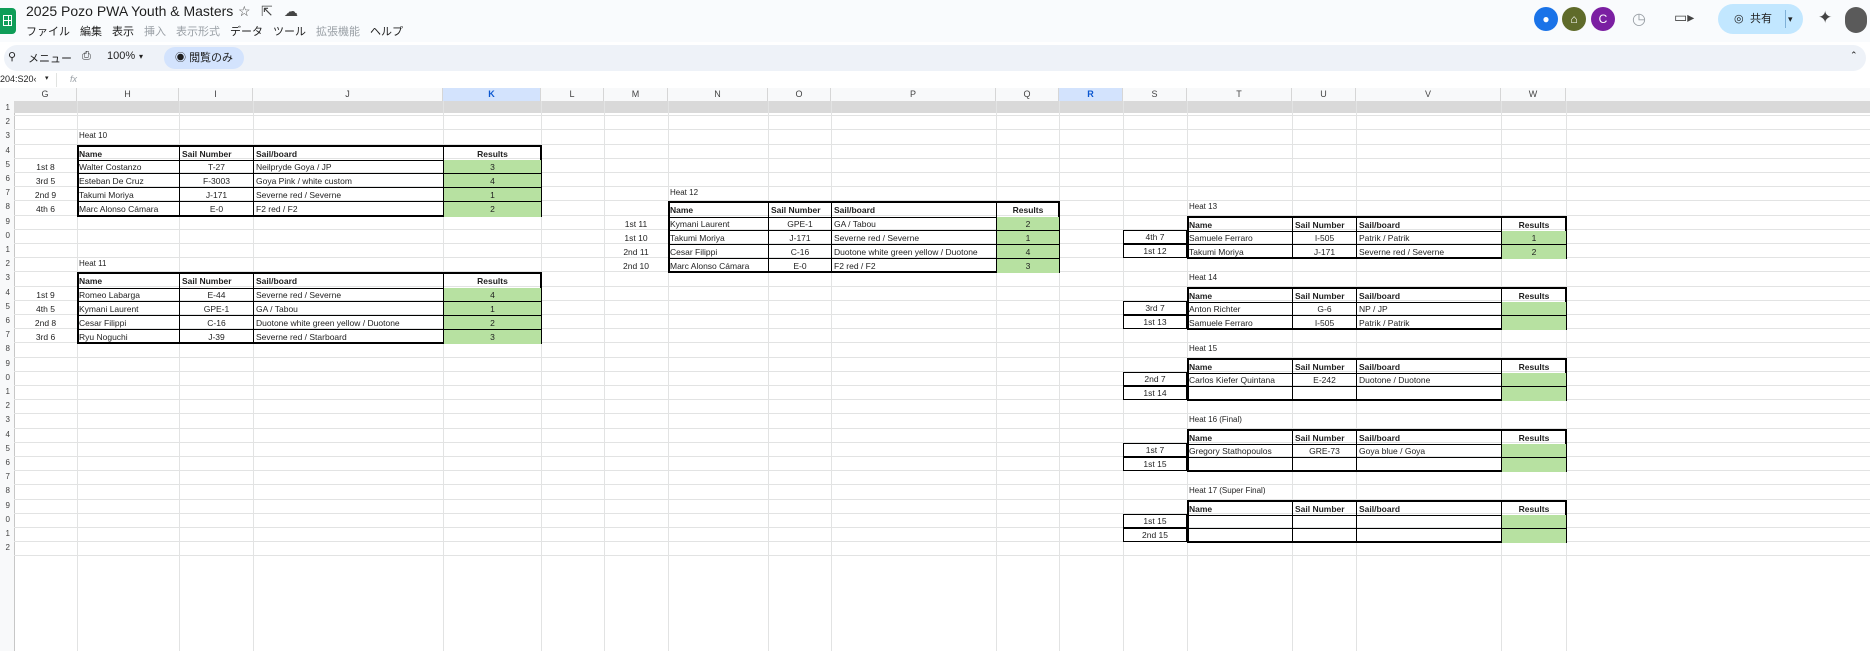 The width and height of the screenshot is (1870, 651). What do you see at coordinates (86, 56) in the screenshot?
I see `print-icon: ⎙` at bounding box center [86, 56].